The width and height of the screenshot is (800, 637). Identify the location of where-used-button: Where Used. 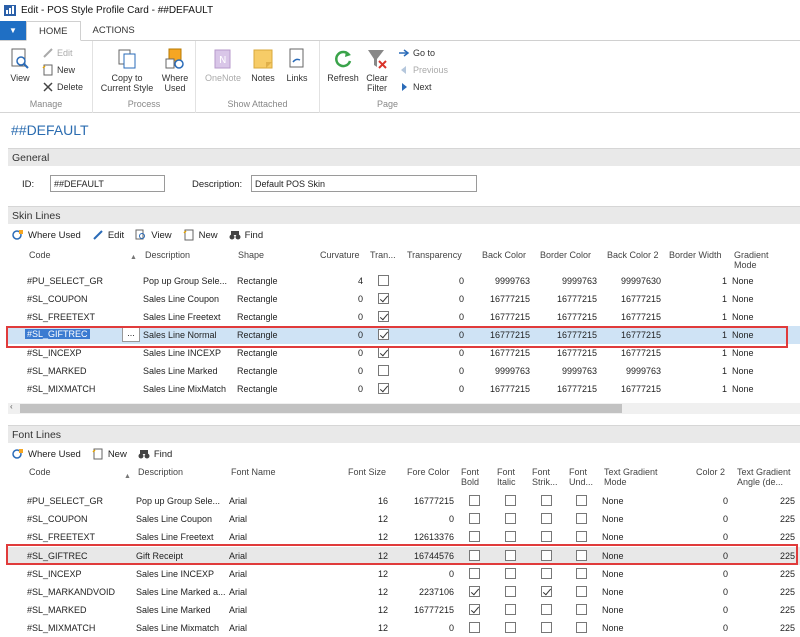
(175, 70).